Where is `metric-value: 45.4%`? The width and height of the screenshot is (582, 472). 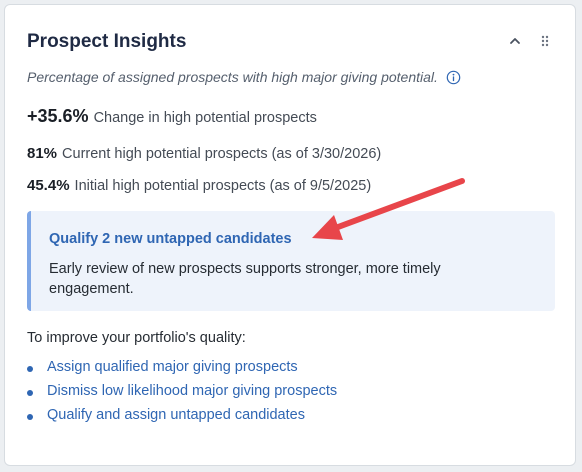
metric-value: 45.4% is located at coordinates (48, 185).